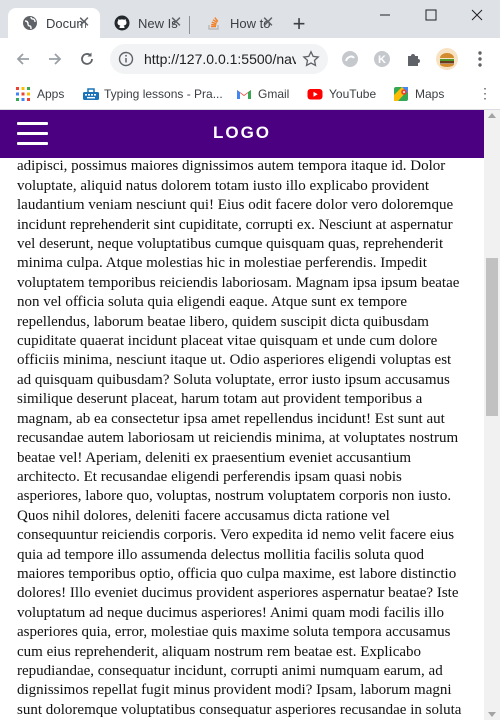 Image resolution: width=500 pixels, height=720 pixels. Describe the element at coordinates (477, 15) in the screenshot. I see `close-icon` at that location.